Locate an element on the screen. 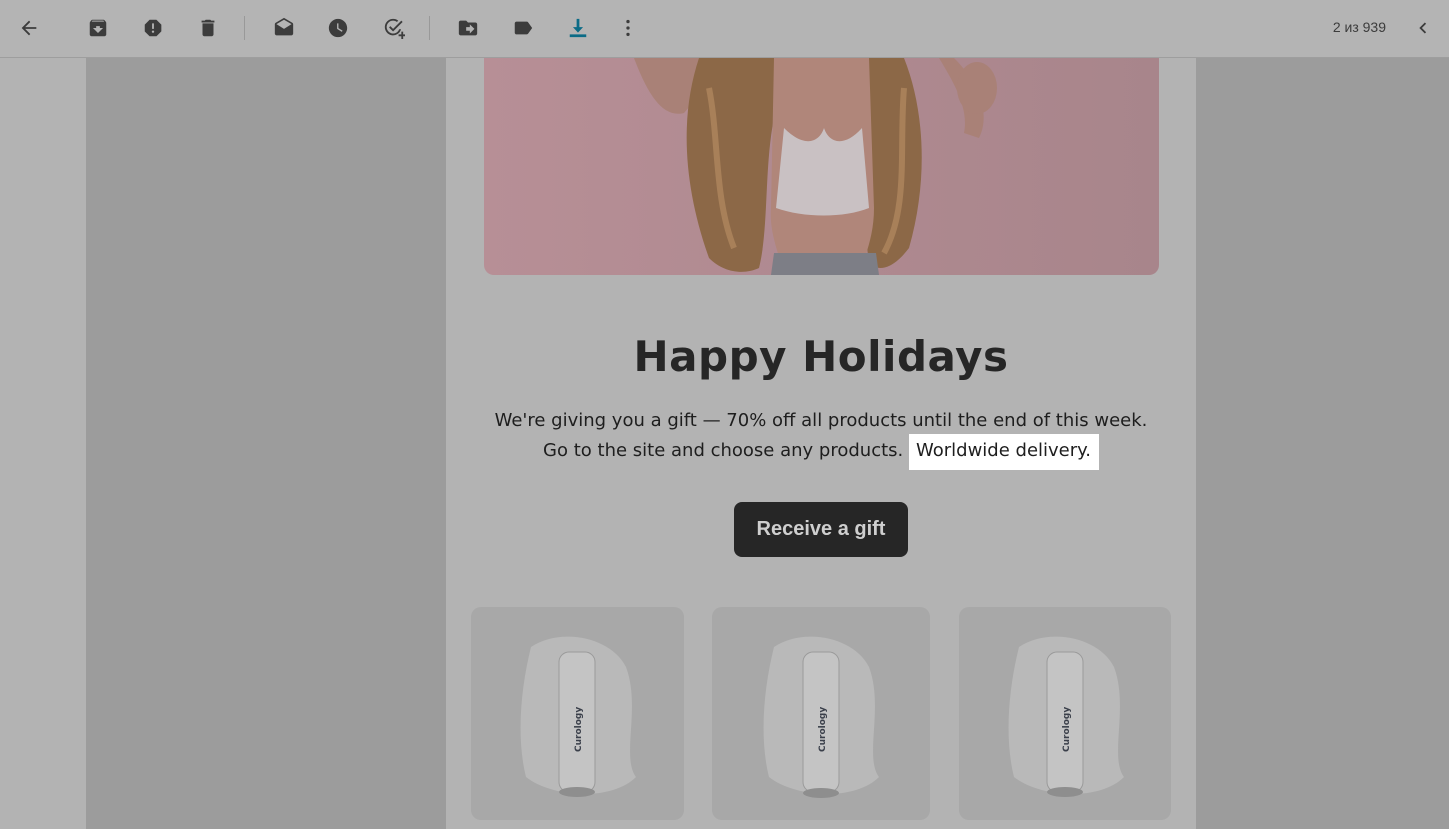 This screenshot has width=1449, height=829. move-to-icon is located at coordinates (468, 28).